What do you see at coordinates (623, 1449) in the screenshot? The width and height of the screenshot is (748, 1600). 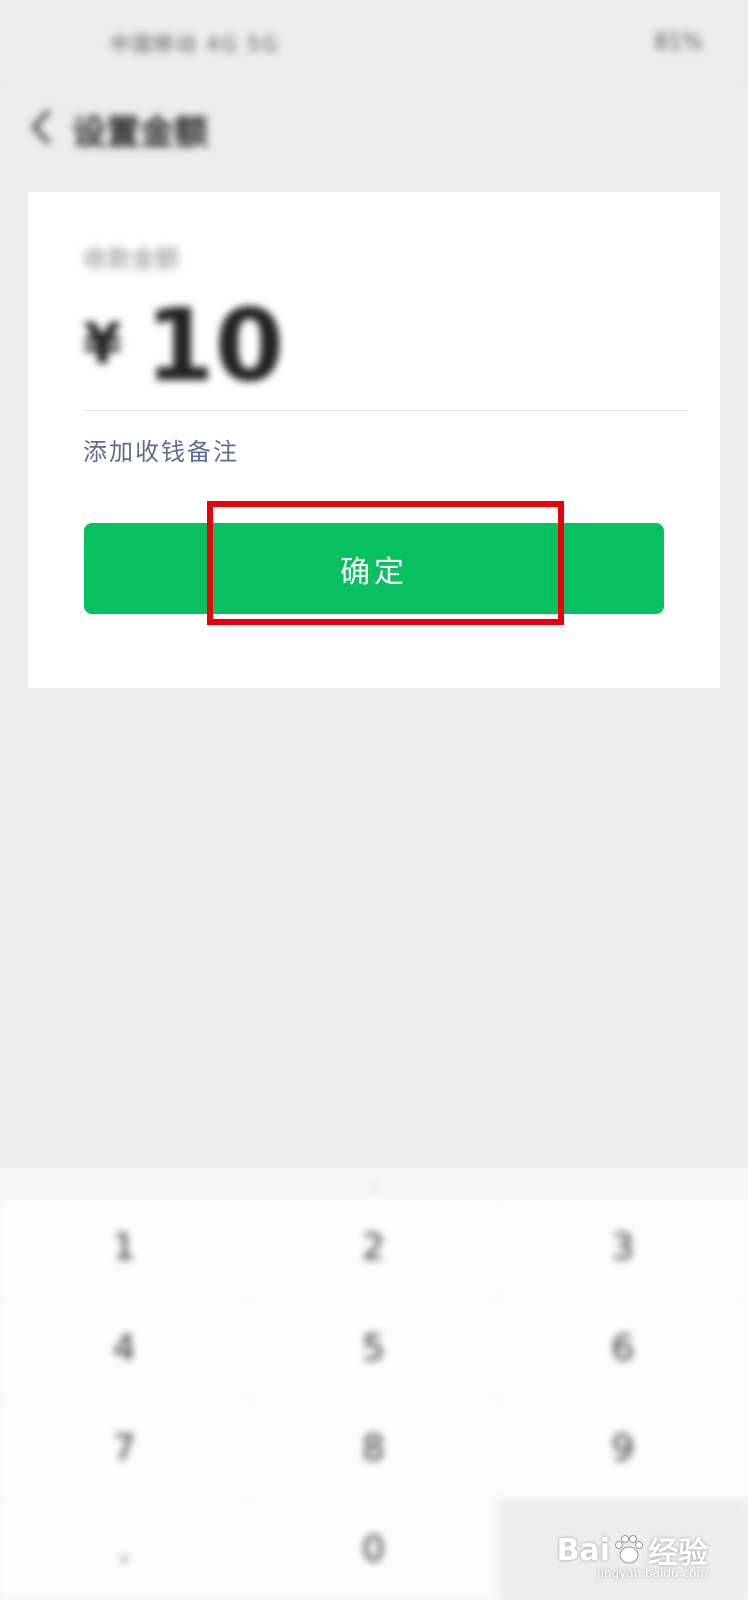 I see `keypad-key: 9` at bounding box center [623, 1449].